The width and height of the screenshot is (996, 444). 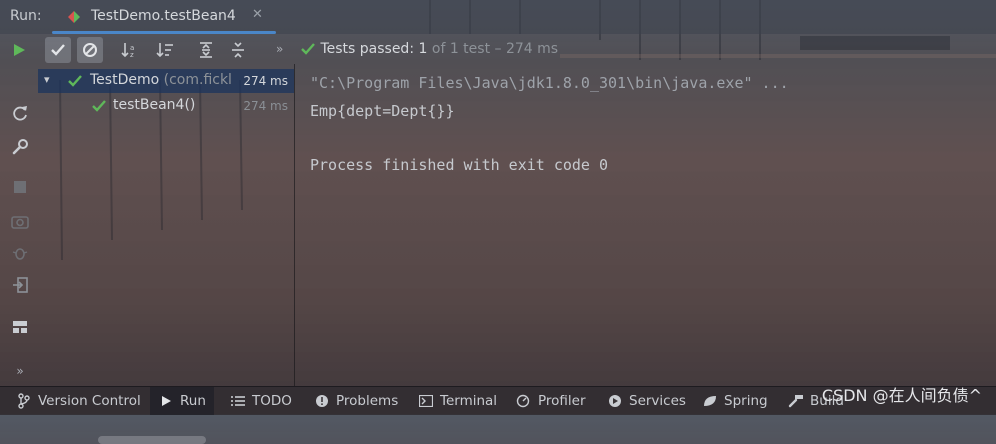 I want to click on stop-icon, so click(x=20, y=187).